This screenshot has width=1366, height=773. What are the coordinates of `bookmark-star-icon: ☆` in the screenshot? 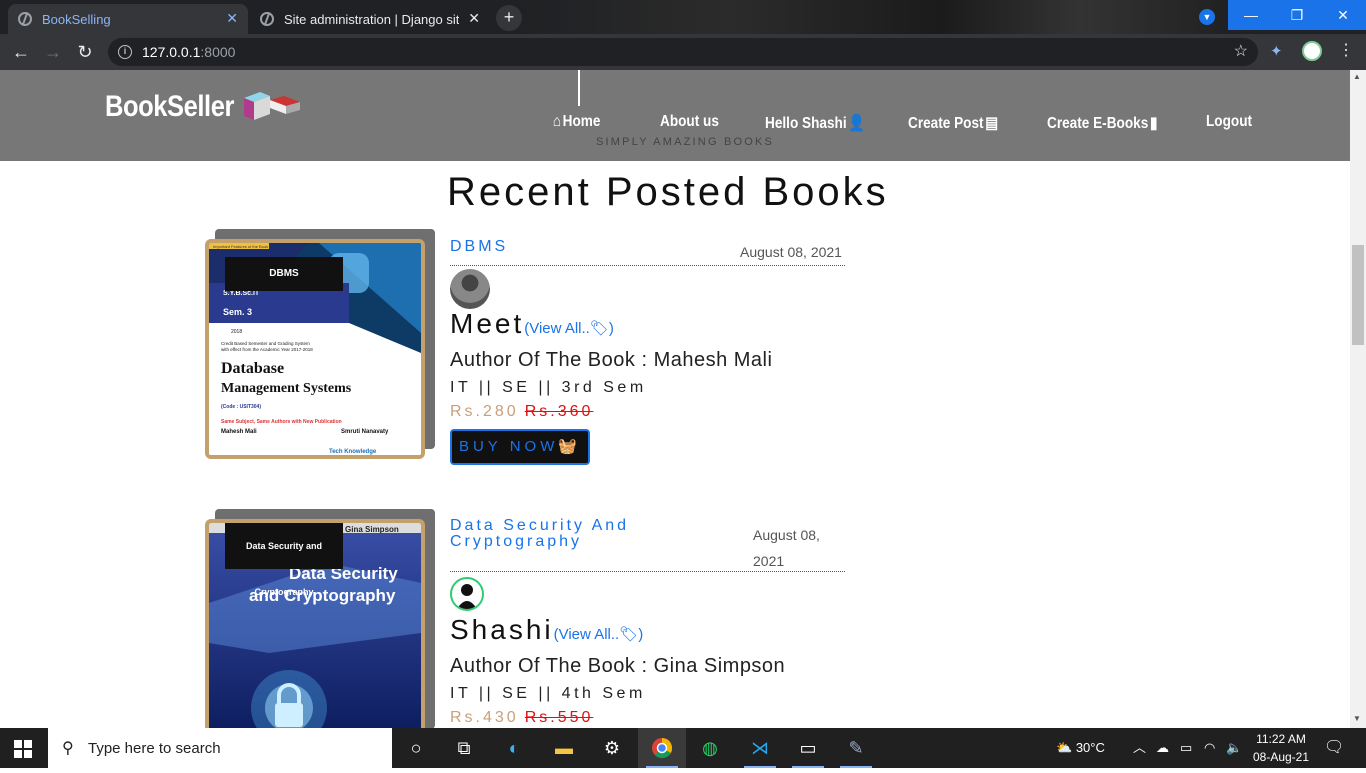 It's located at (1241, 51).